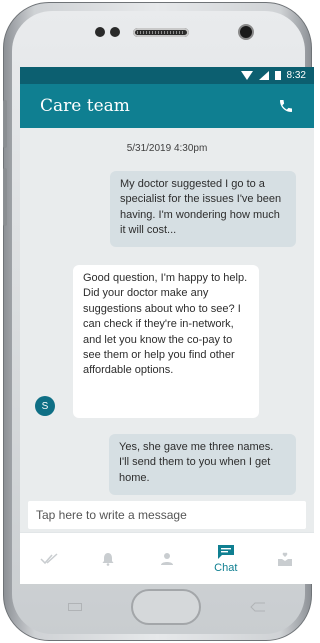  What do you see at coordinates (5, 197) in the screenshot?
I see `volume-button-lower` at bounding box center [5, 197].